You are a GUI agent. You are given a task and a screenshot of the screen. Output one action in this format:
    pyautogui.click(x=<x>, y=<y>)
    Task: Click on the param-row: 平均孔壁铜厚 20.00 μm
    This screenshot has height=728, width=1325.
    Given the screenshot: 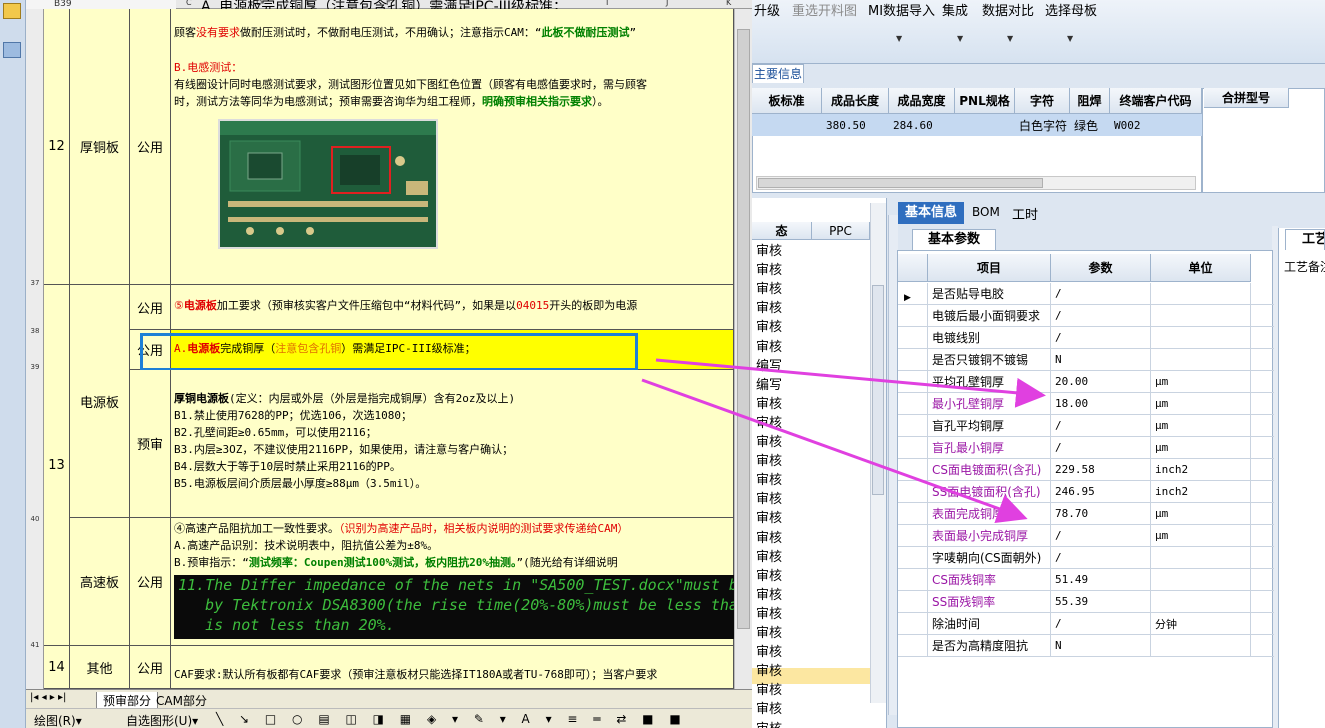 What is the action you would take?
    pyautogui.click(x=1086, y=382)
    